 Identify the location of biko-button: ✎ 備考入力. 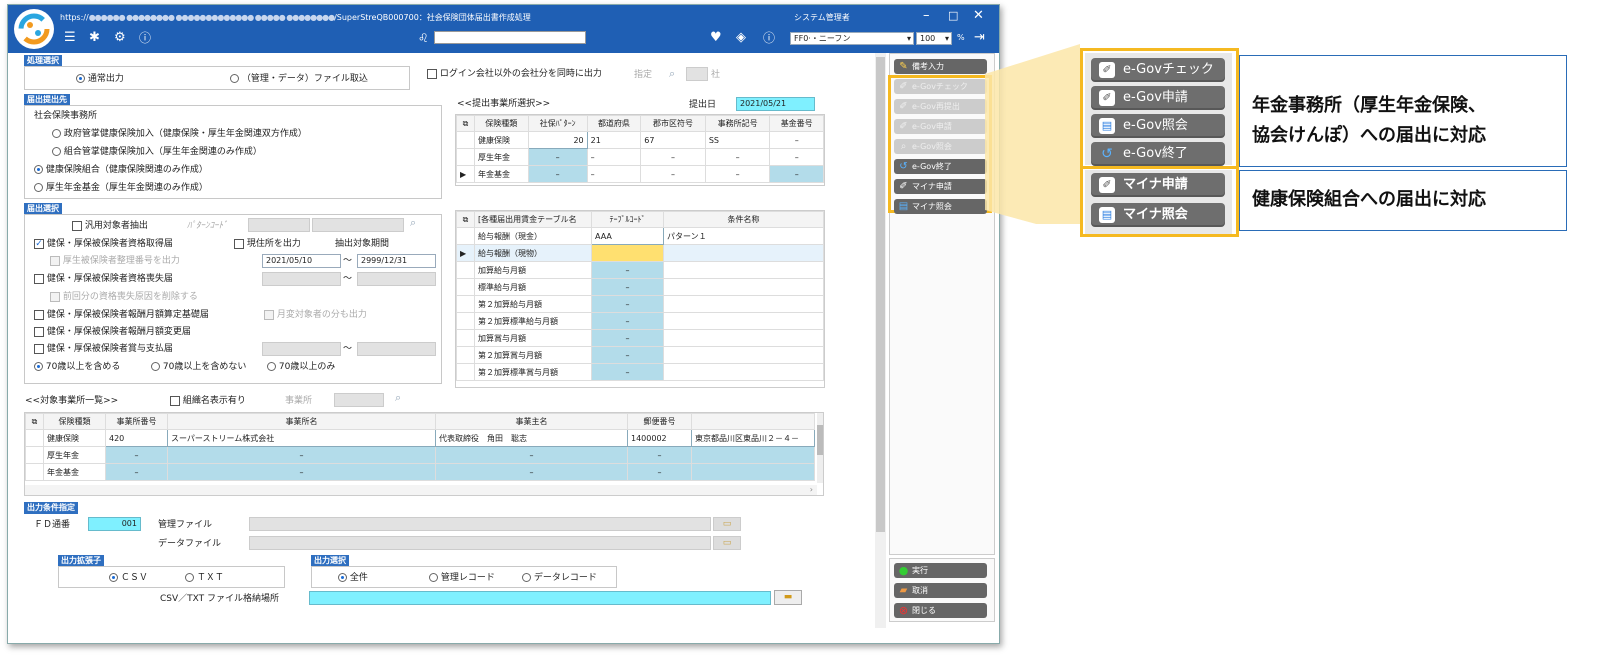
(940, 66).